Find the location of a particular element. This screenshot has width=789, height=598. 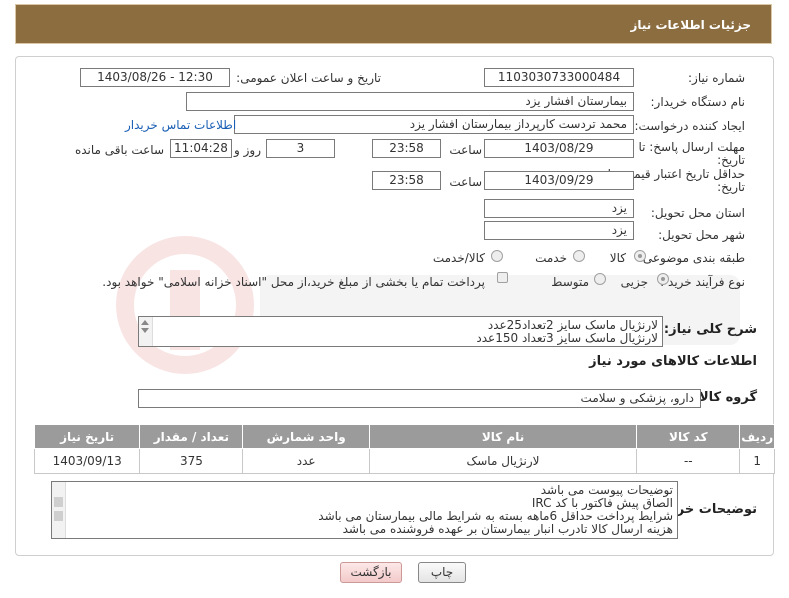

col-name: نام کالا is located at coordinates (503, 436).